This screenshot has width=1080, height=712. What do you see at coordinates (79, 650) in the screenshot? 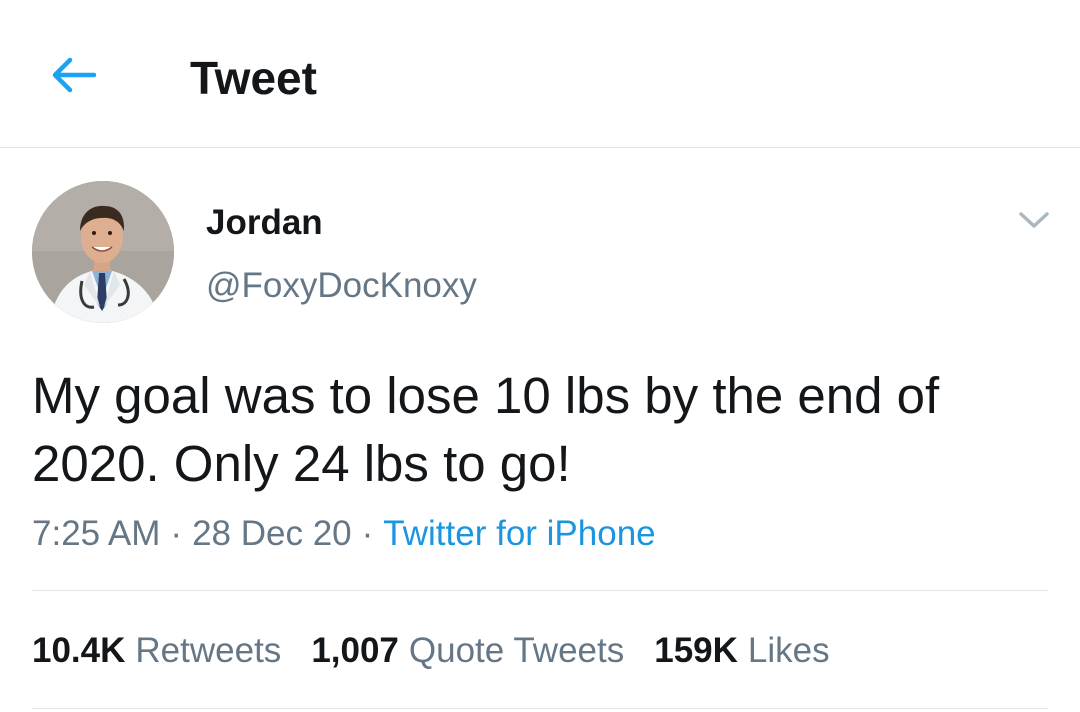
I see `retweets-count: 10.4K` at bounding box center [79, 650].